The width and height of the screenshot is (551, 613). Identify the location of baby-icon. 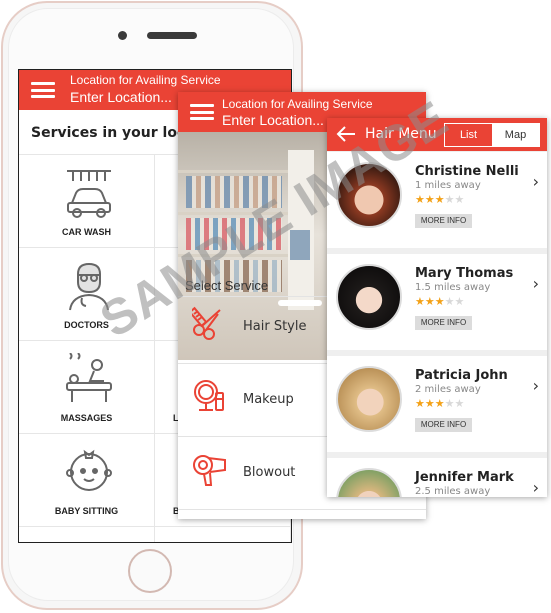
(89, 470).